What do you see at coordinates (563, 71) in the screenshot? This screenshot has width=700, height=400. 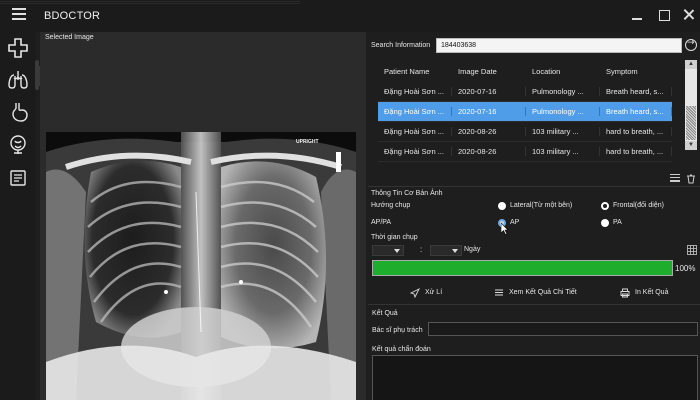 I see `column-header-location: Location` at bounding box center [563, 71].